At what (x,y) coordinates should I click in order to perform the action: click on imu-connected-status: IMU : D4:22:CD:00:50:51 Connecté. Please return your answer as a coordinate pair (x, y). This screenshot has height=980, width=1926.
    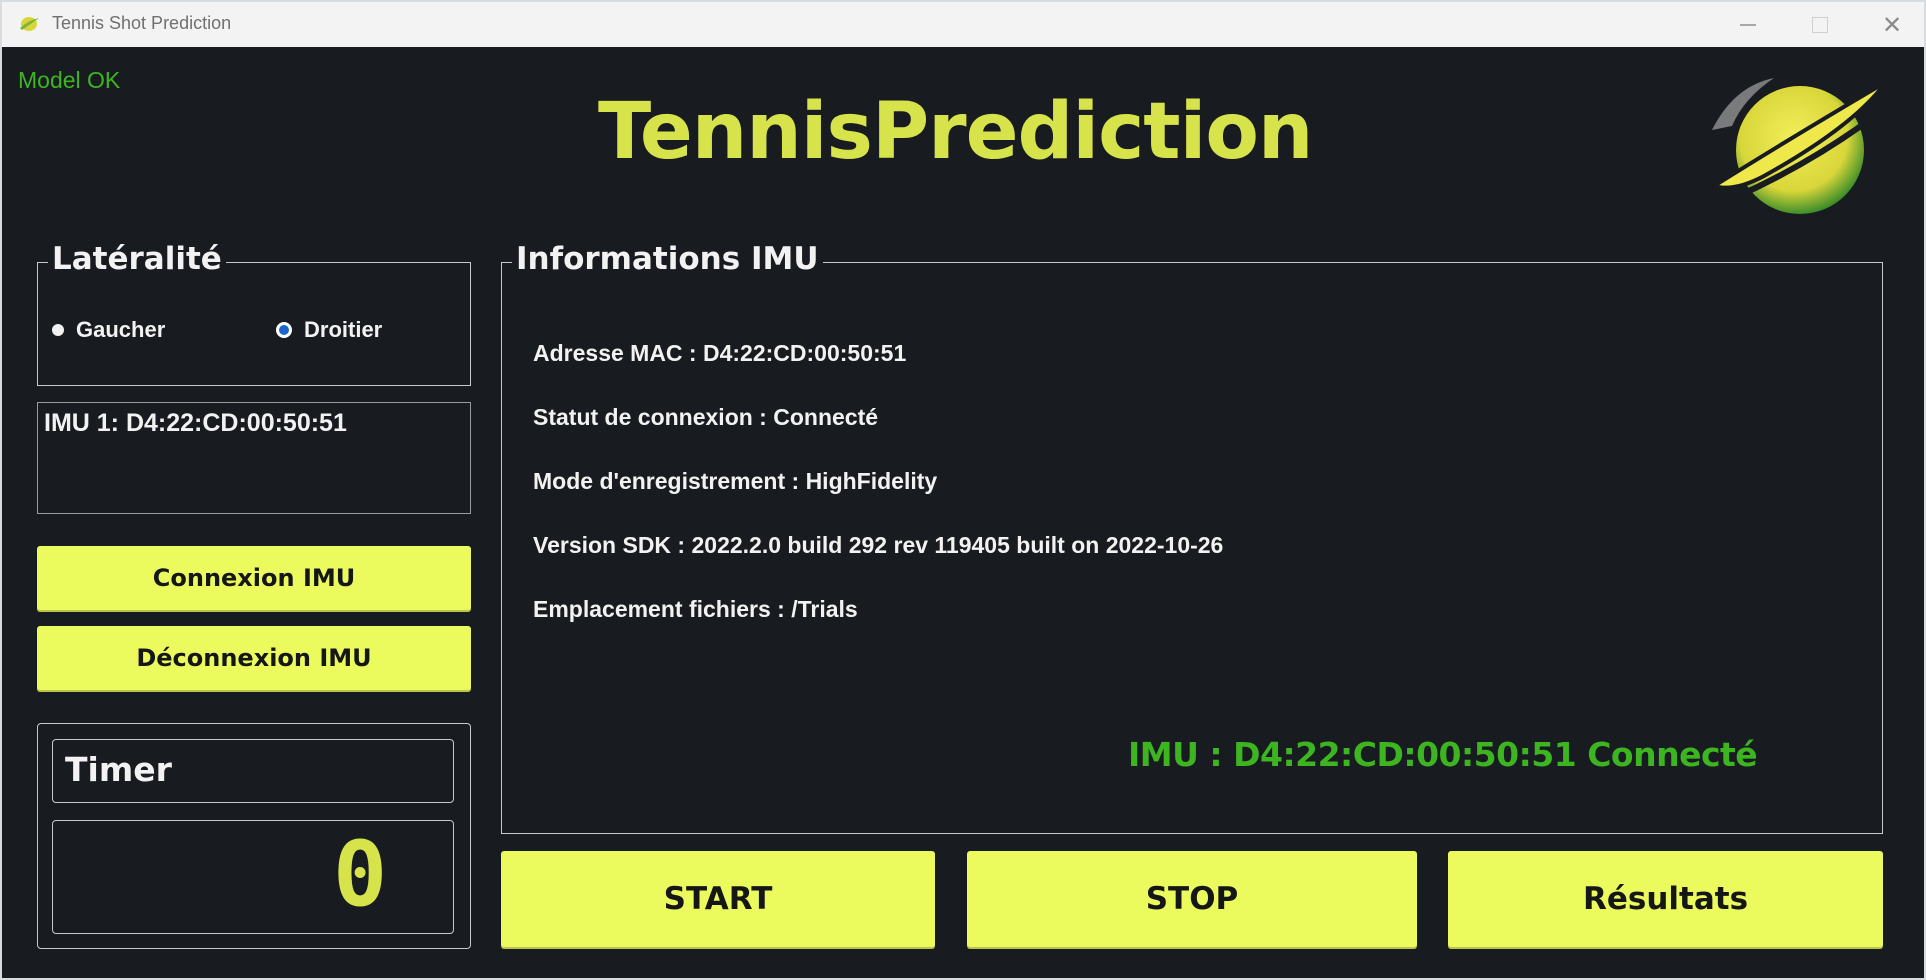
    Looking at the image, I should click on (1443, 754).